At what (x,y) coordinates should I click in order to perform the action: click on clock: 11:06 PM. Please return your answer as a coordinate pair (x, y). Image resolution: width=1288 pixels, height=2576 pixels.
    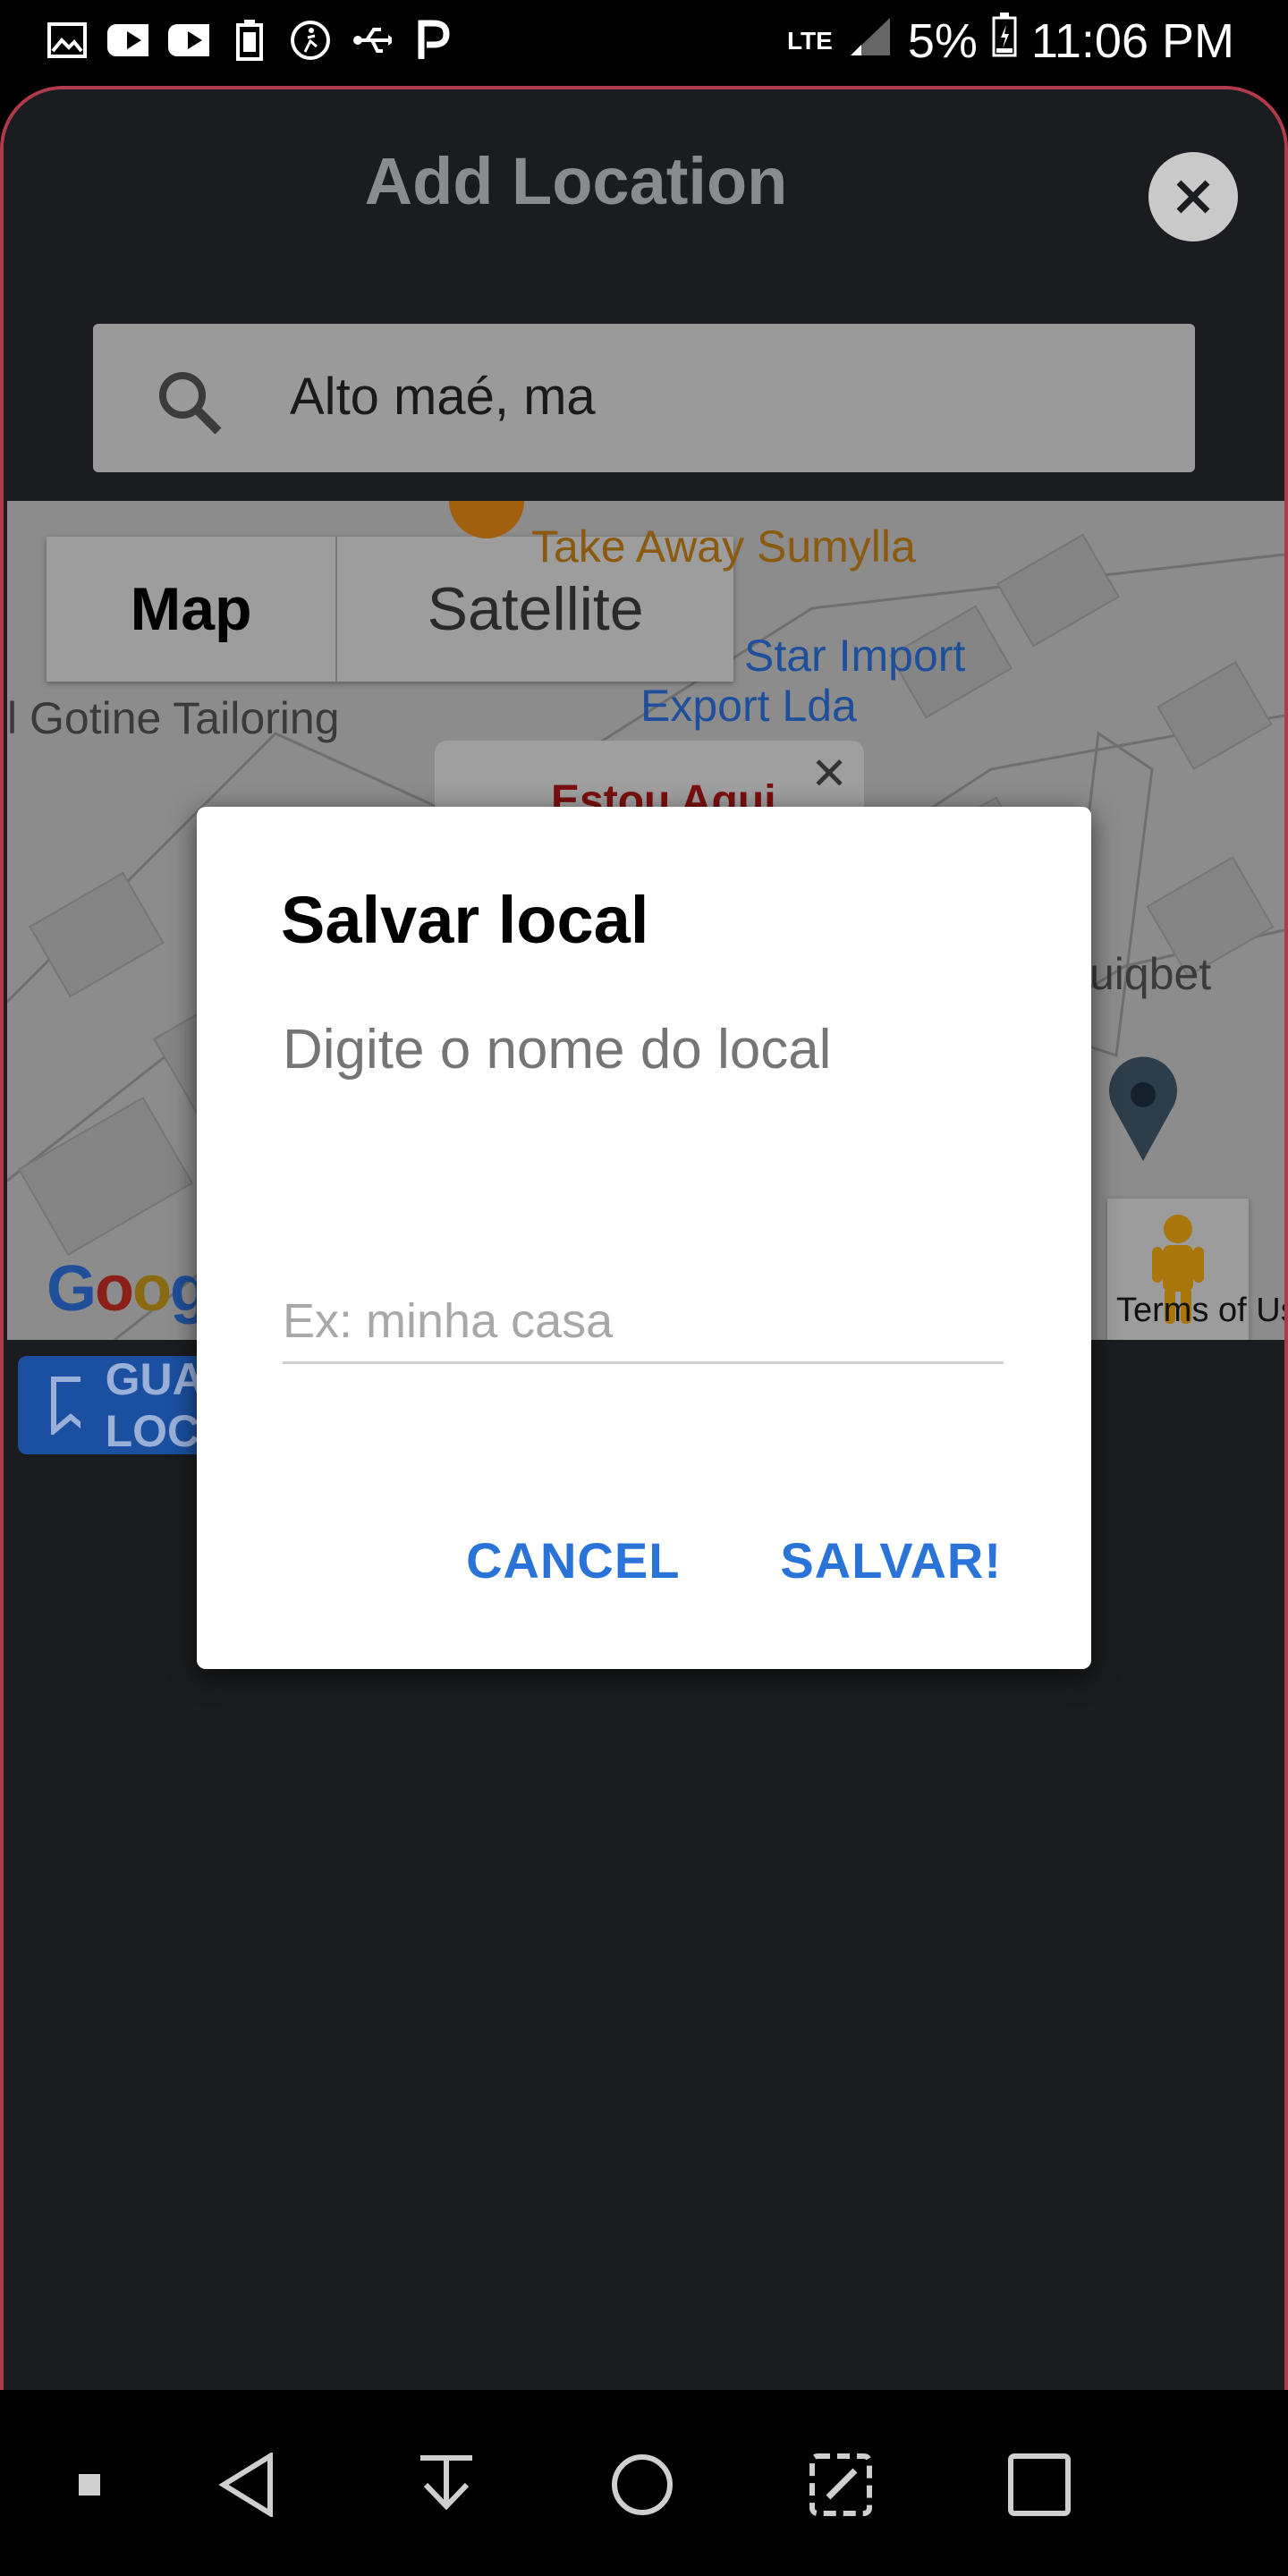
    Looking at the image, I should click on (1132, 40).